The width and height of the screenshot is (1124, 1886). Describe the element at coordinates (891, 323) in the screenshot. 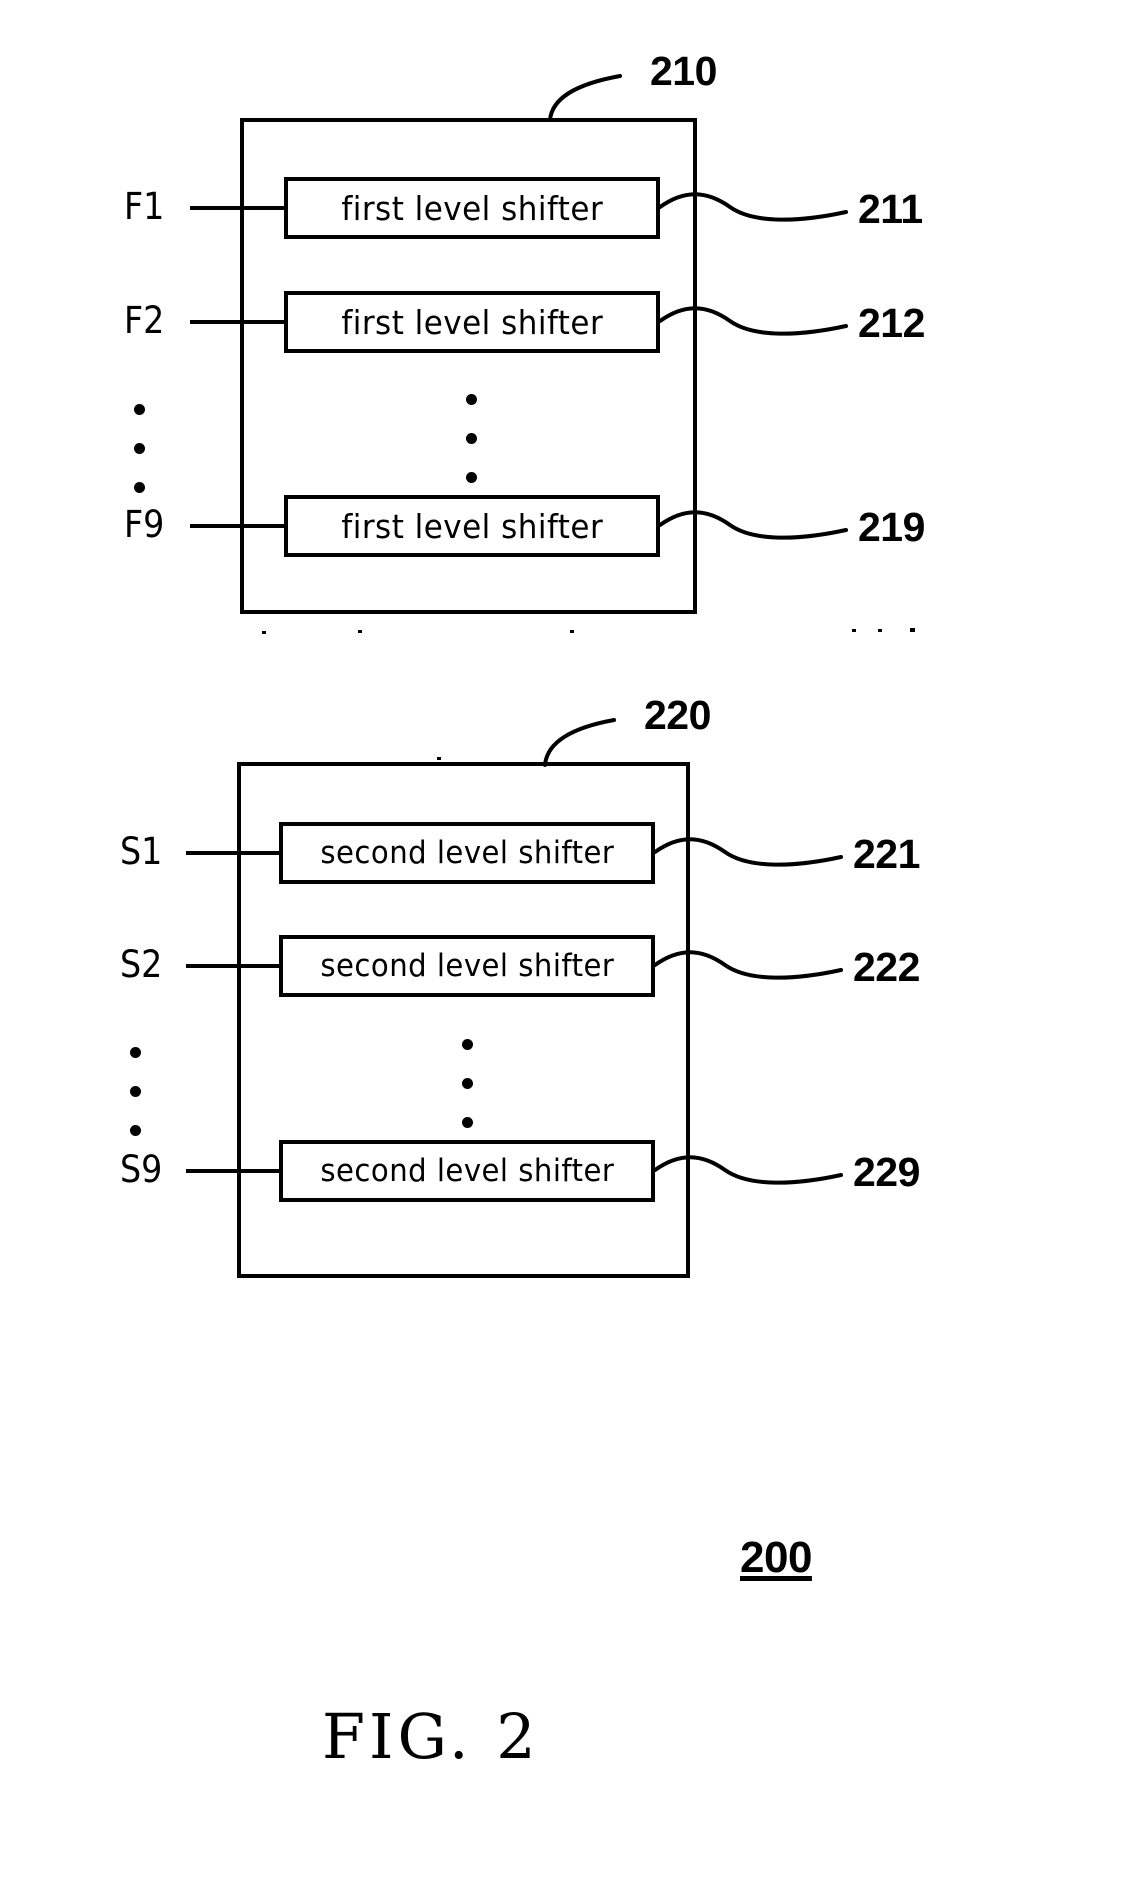

I see `ref-212: 212` at that location.